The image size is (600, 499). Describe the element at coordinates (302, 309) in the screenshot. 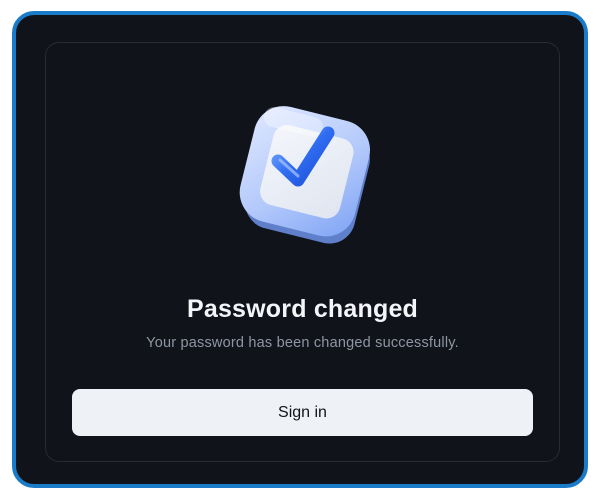

I see `page-title: Password changed` at that location.